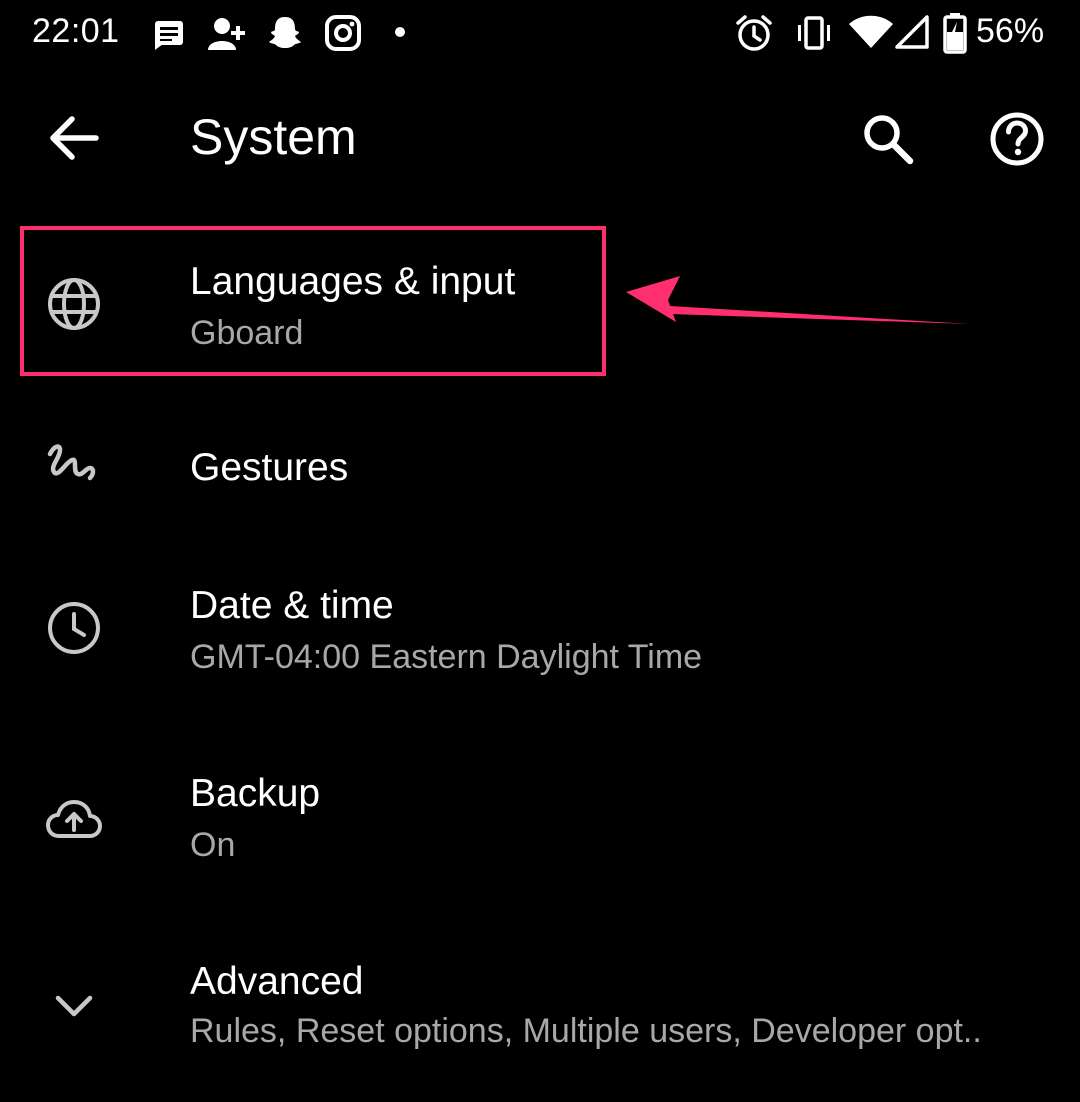 The width and height of the screenshot is (1080, 1102). What do you see at coordinates (540, 301) in the screenshot?
I see `settings-item-languages-input: Languages & input Gboard` at bounding box center [540, 301].